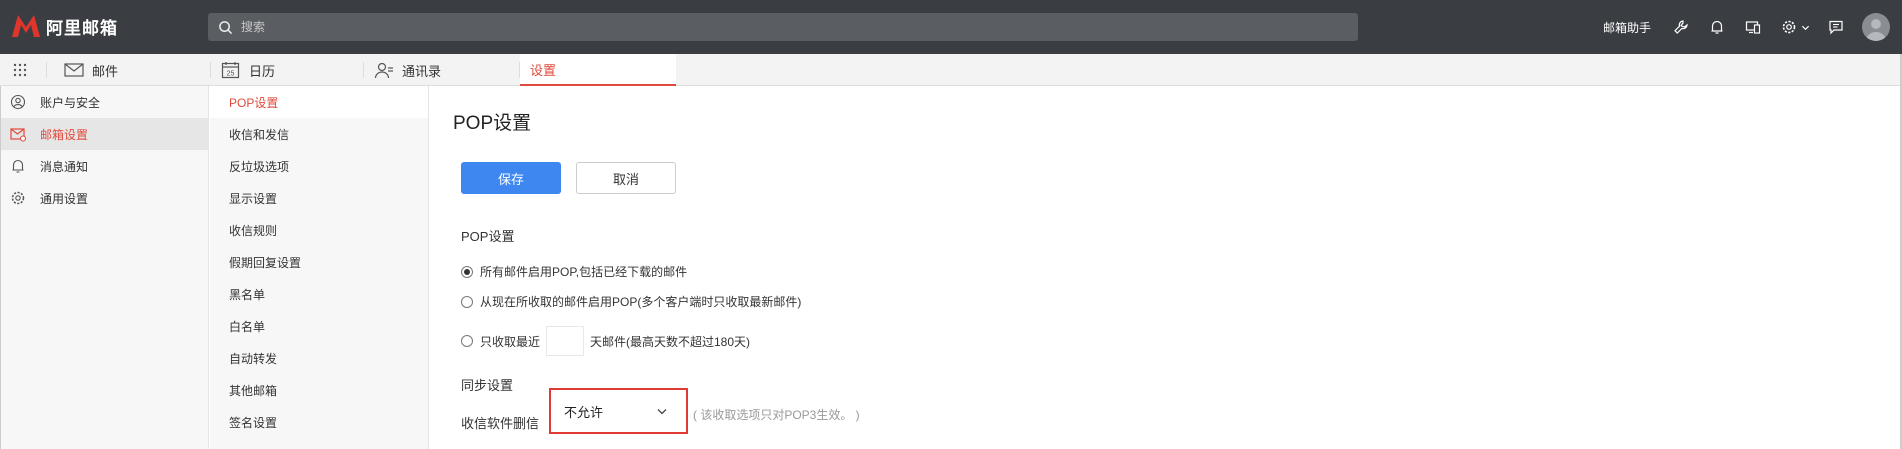 This screenshot has width=1902, height=449. I want to click on tab-bar: 邮件 25 日历 通讯录 设置, so click(951, 70).